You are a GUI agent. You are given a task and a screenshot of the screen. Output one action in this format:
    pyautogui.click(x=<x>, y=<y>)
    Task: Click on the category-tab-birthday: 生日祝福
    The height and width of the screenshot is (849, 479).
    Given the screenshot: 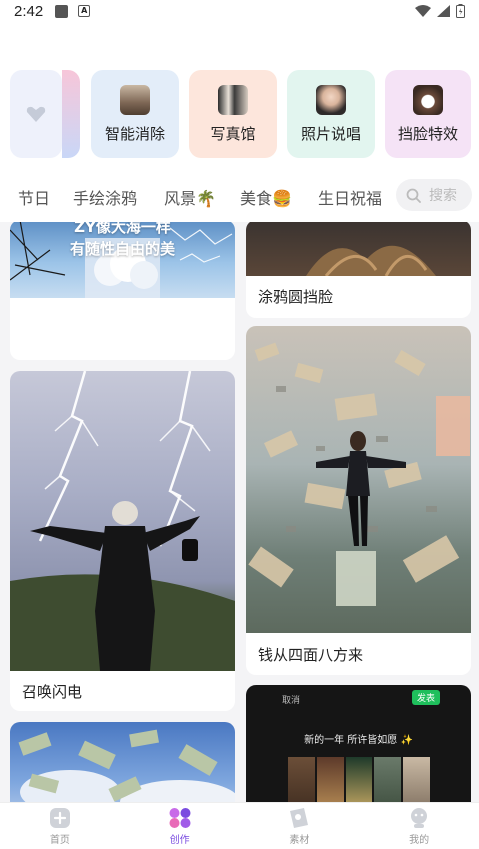 What is the action you would take?
    pyautogui.click(x=350, y=197)
    